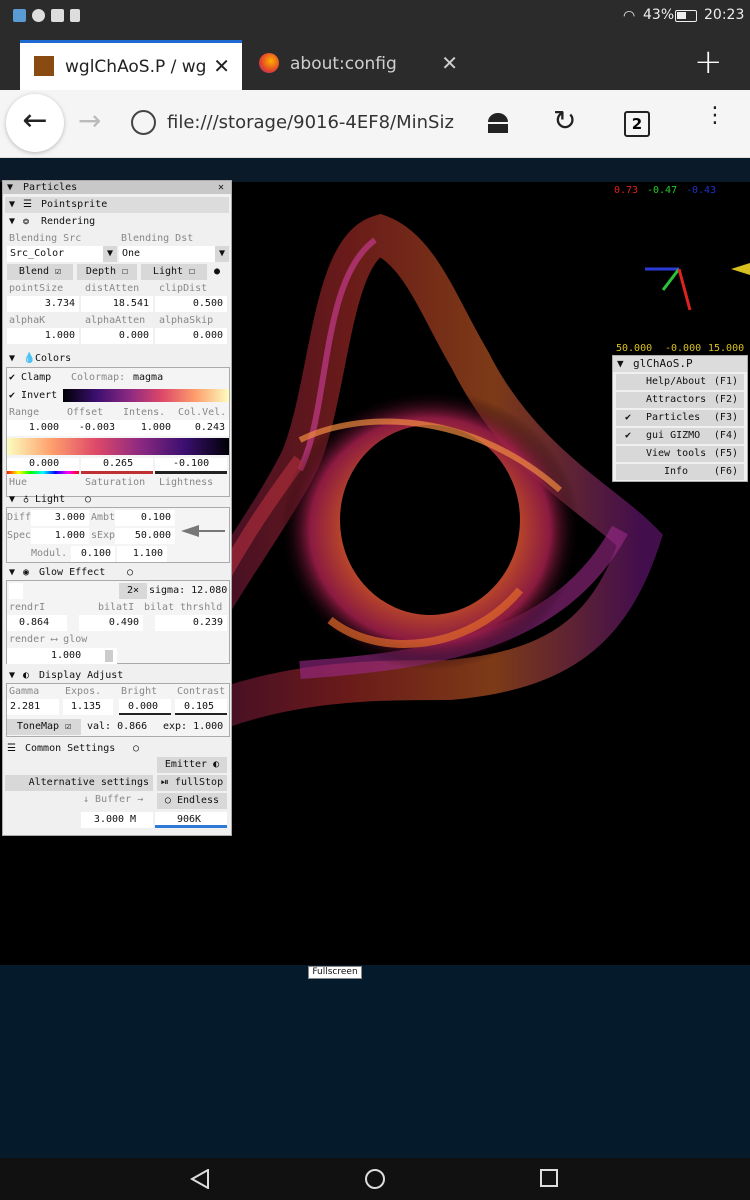 The image size is (750, 1200). Describe the element at coordinates (133, 591) in the screenshot. I see `glow-2x-button: 2×` at that location.